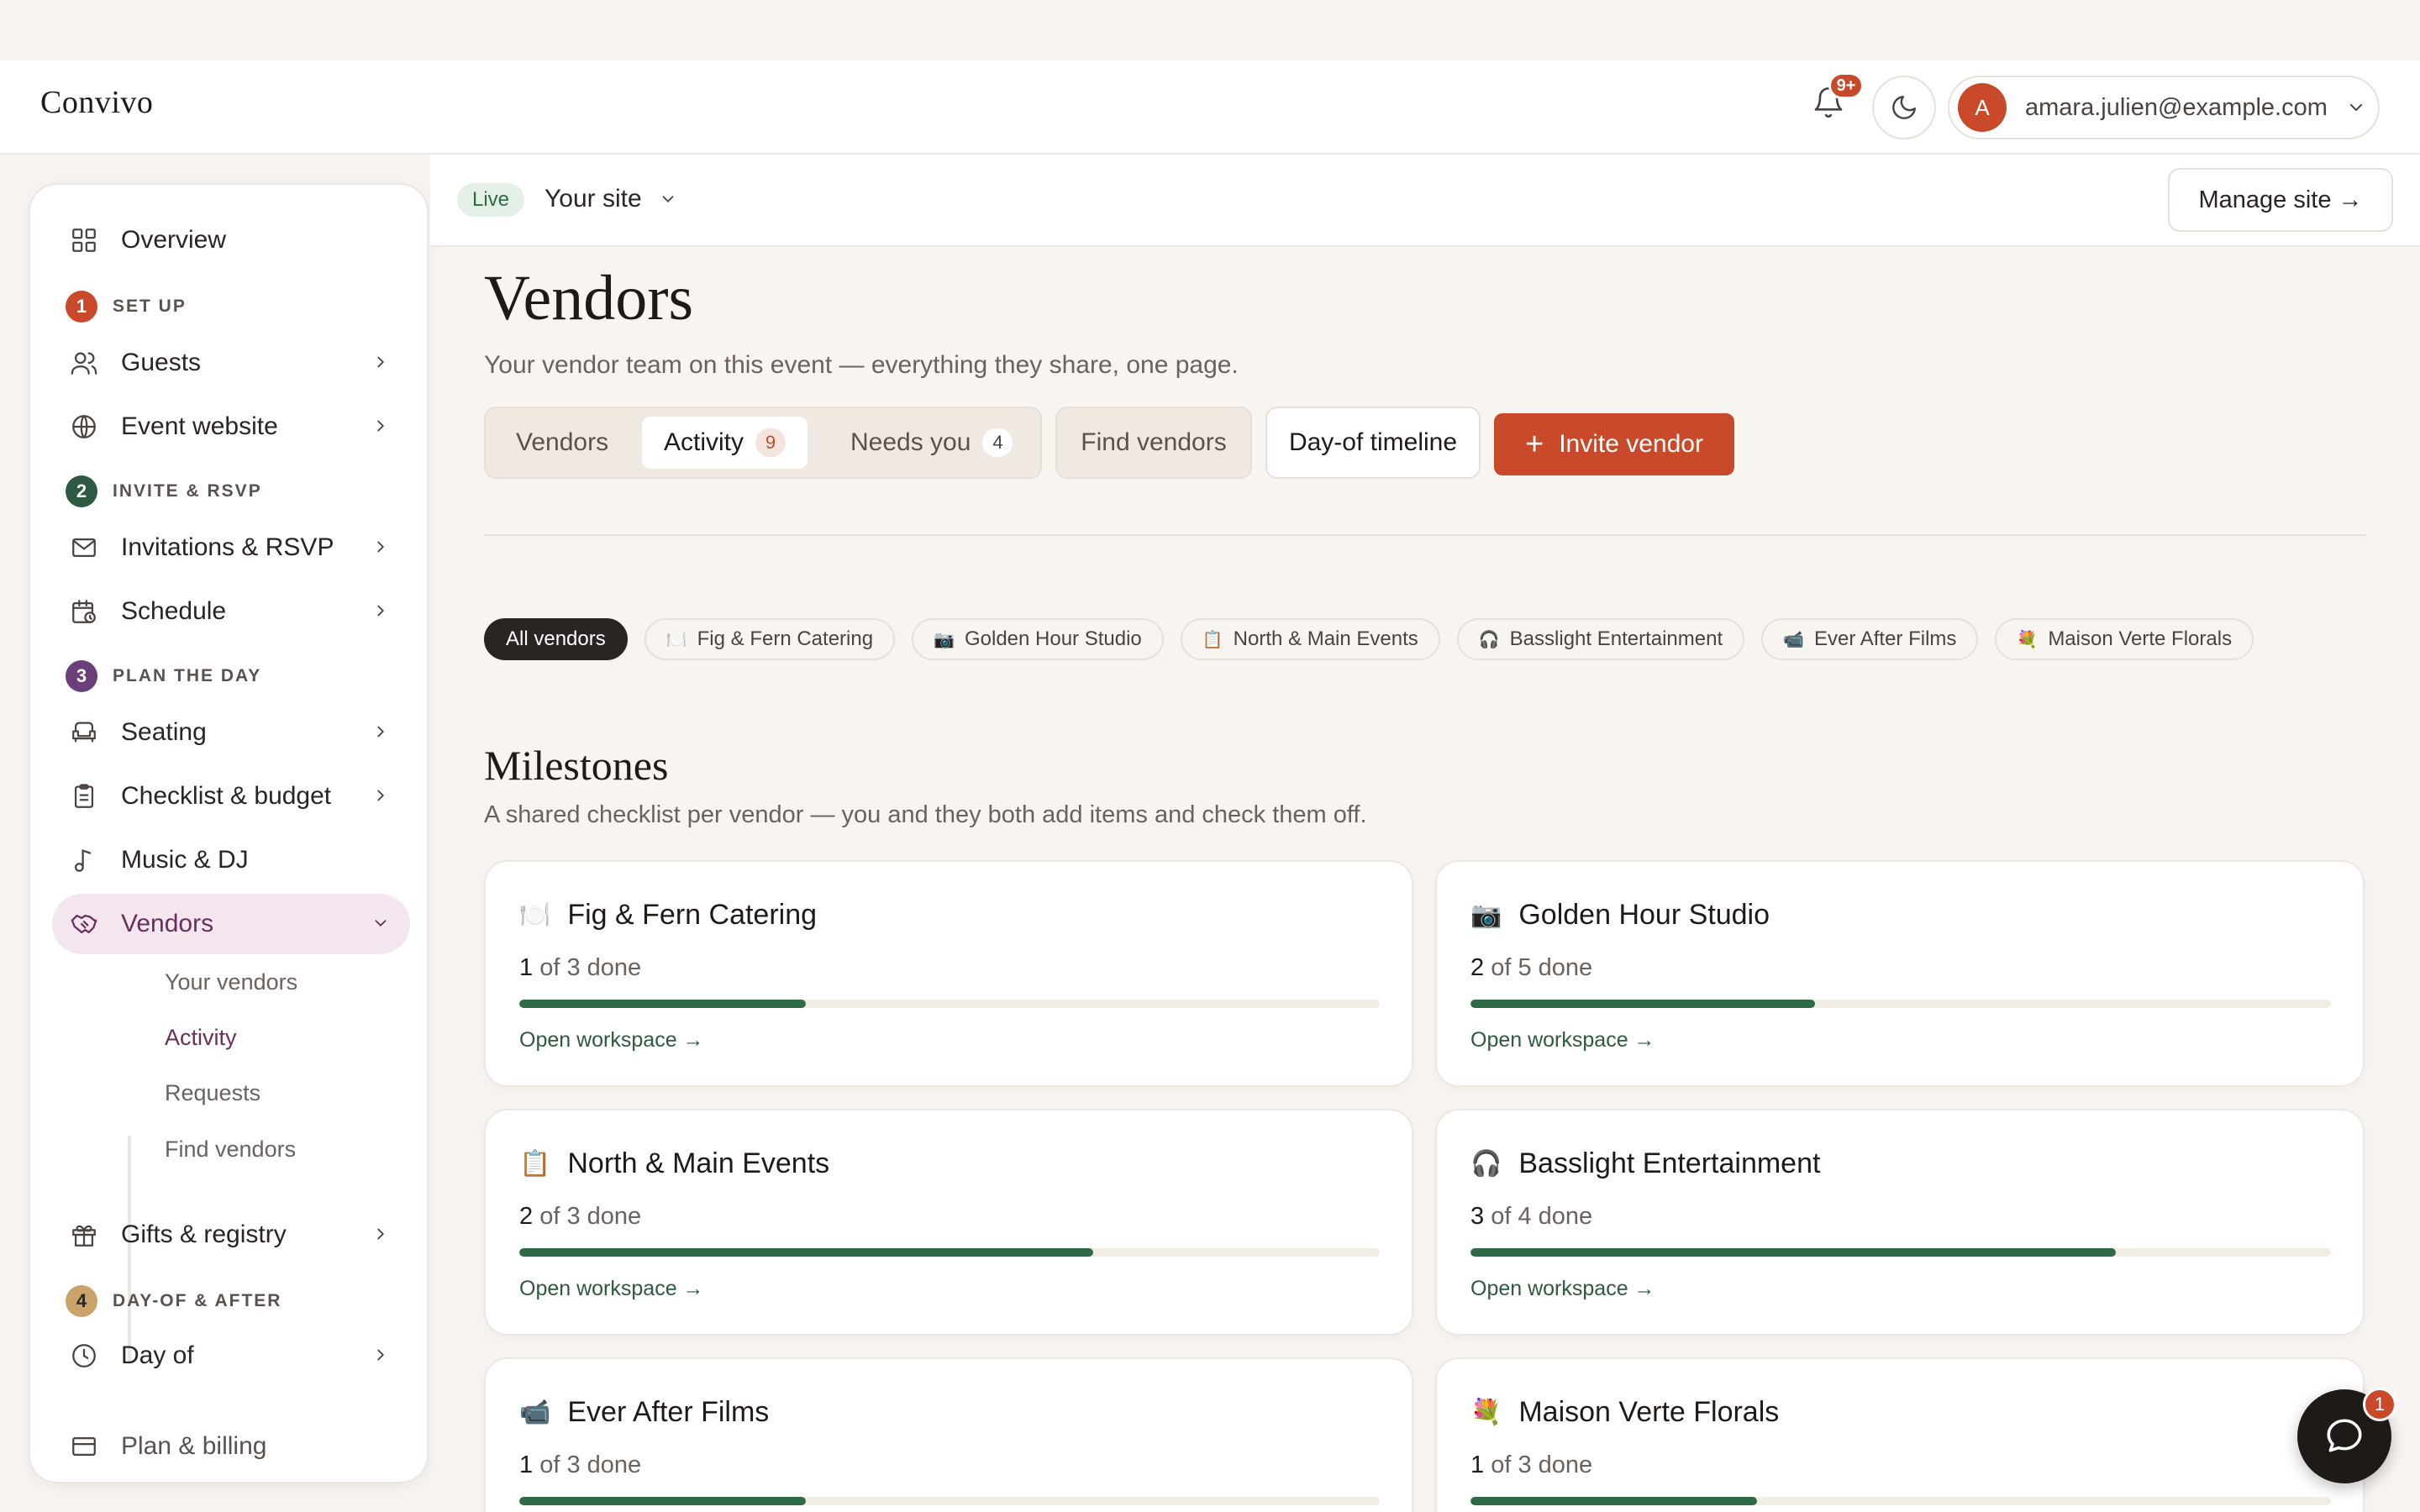 The width and height of the screenshot is (2420, 1512). I want to click on grid-icon, so click(84, 240).